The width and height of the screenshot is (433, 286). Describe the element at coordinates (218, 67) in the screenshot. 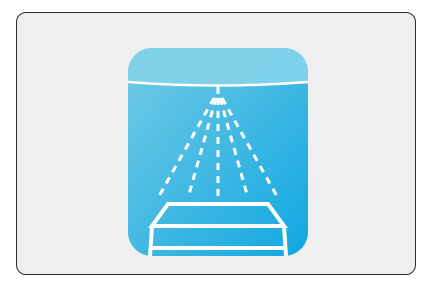

I see `sprinkler-head-band` at that location.